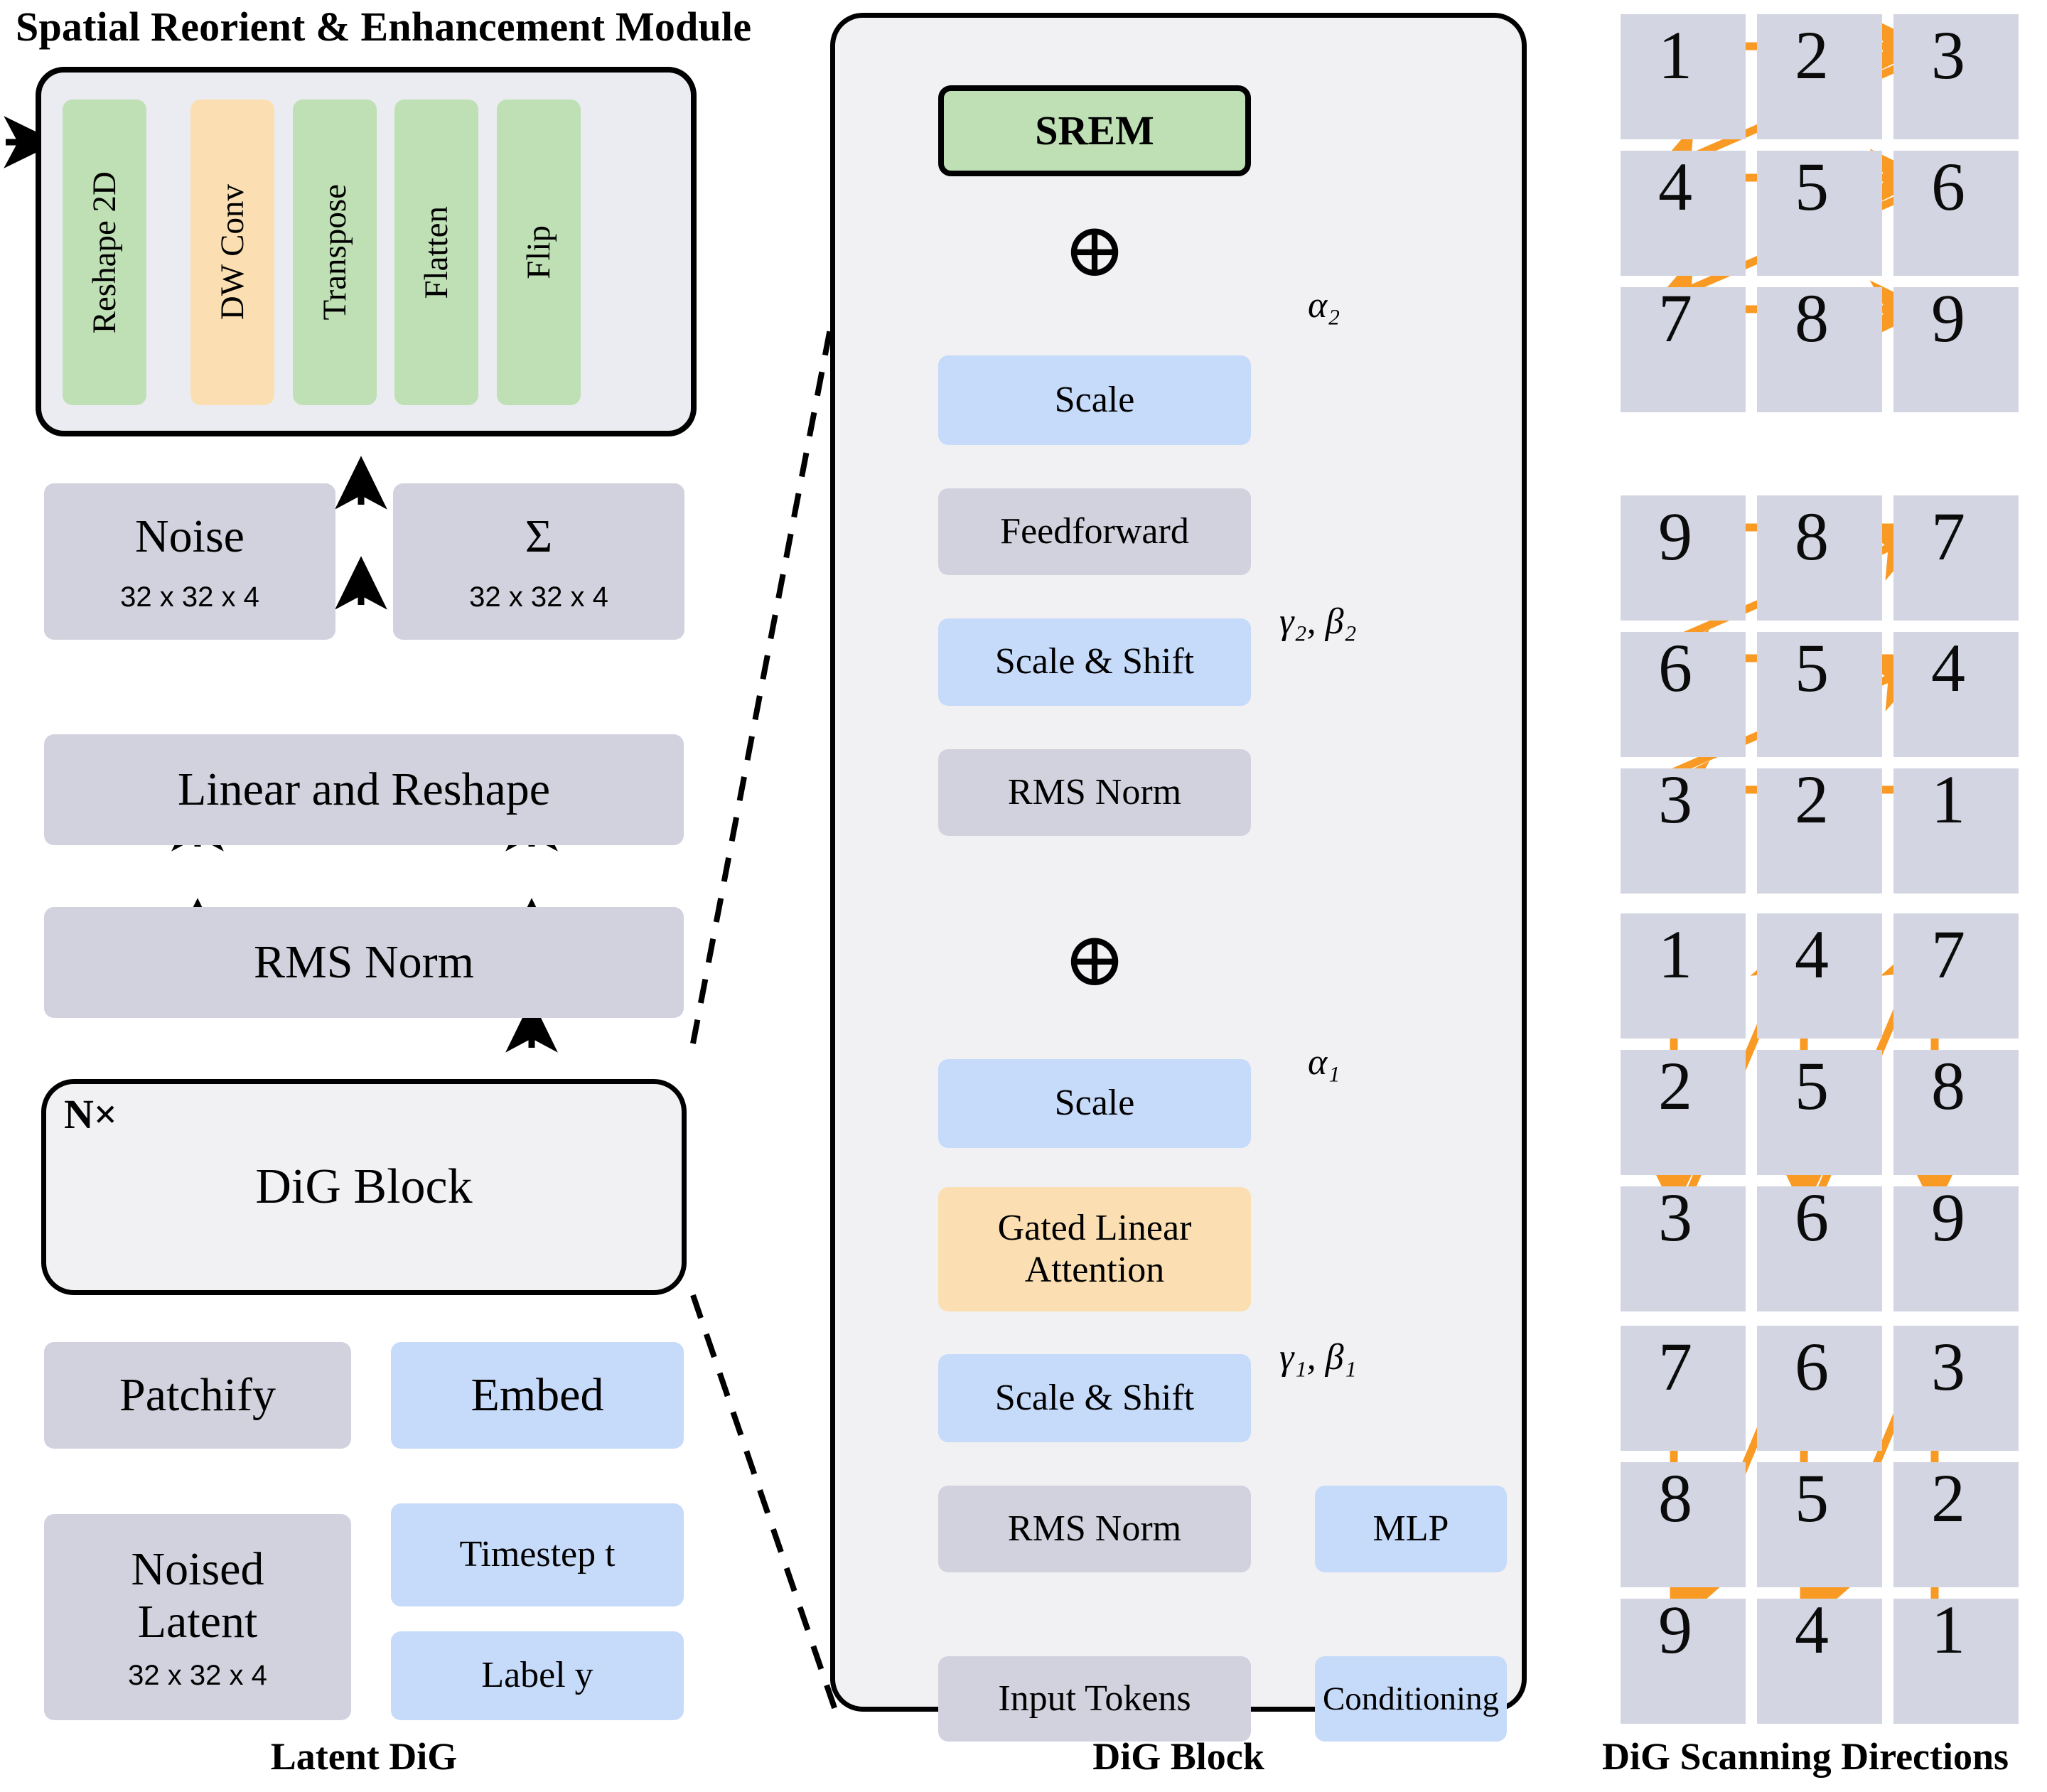  I want to click on scale-2-label: Scale, so click(1094, 399).